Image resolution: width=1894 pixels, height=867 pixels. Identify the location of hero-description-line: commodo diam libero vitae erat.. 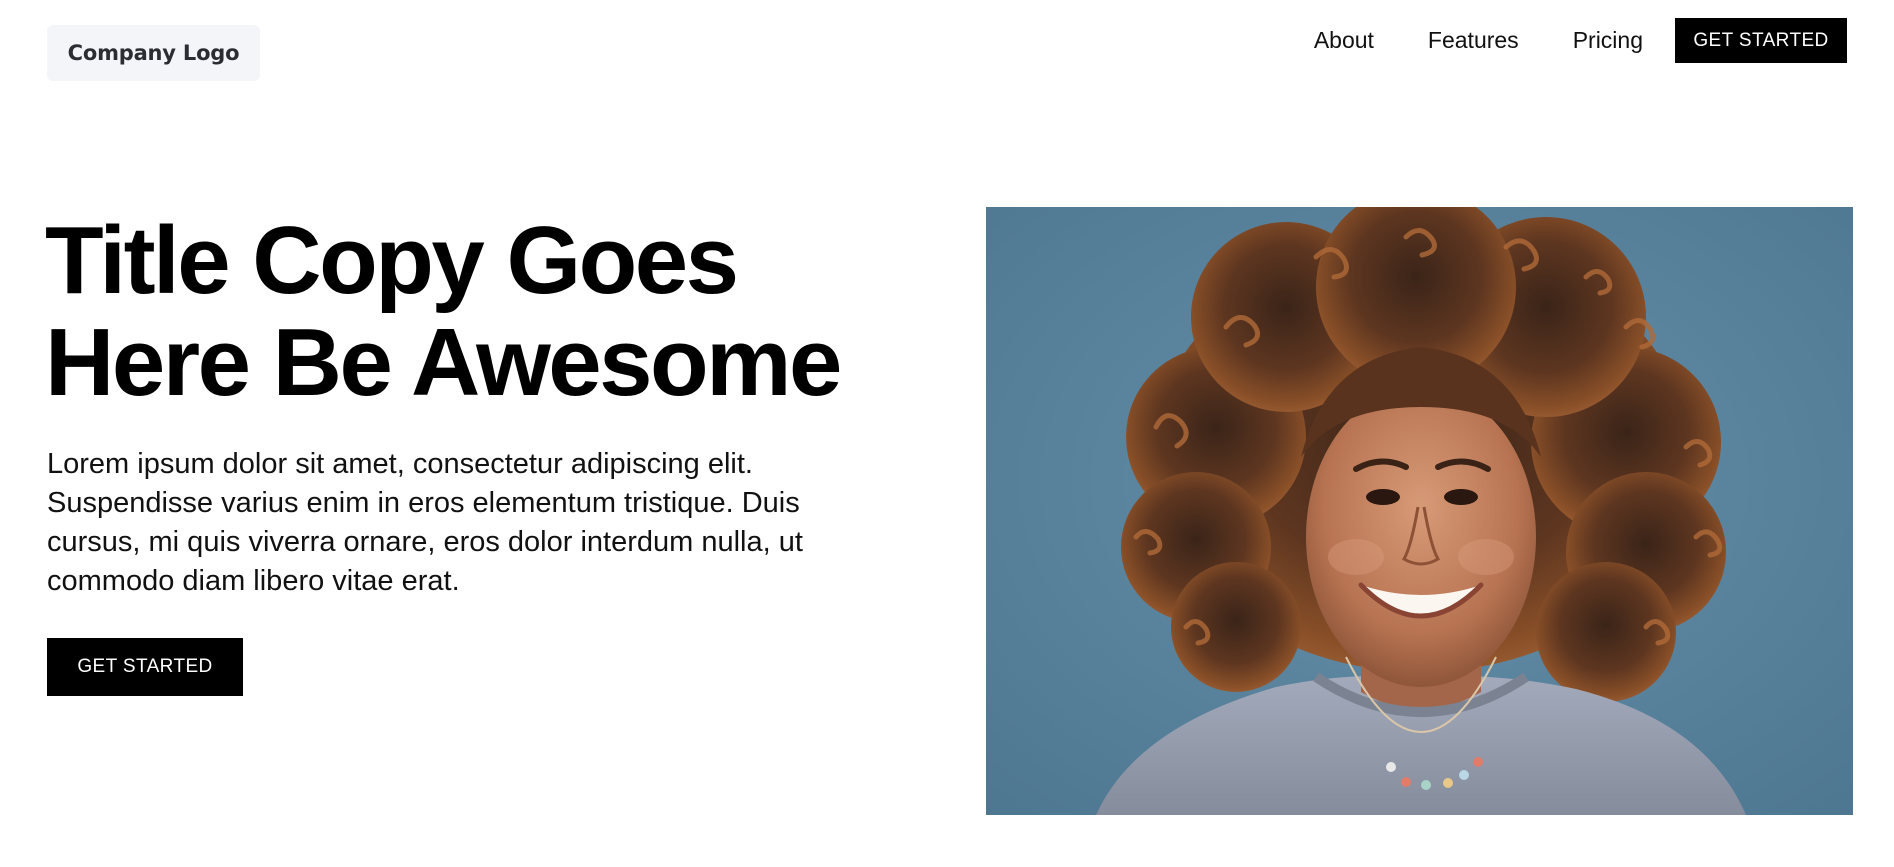
(253, 581).